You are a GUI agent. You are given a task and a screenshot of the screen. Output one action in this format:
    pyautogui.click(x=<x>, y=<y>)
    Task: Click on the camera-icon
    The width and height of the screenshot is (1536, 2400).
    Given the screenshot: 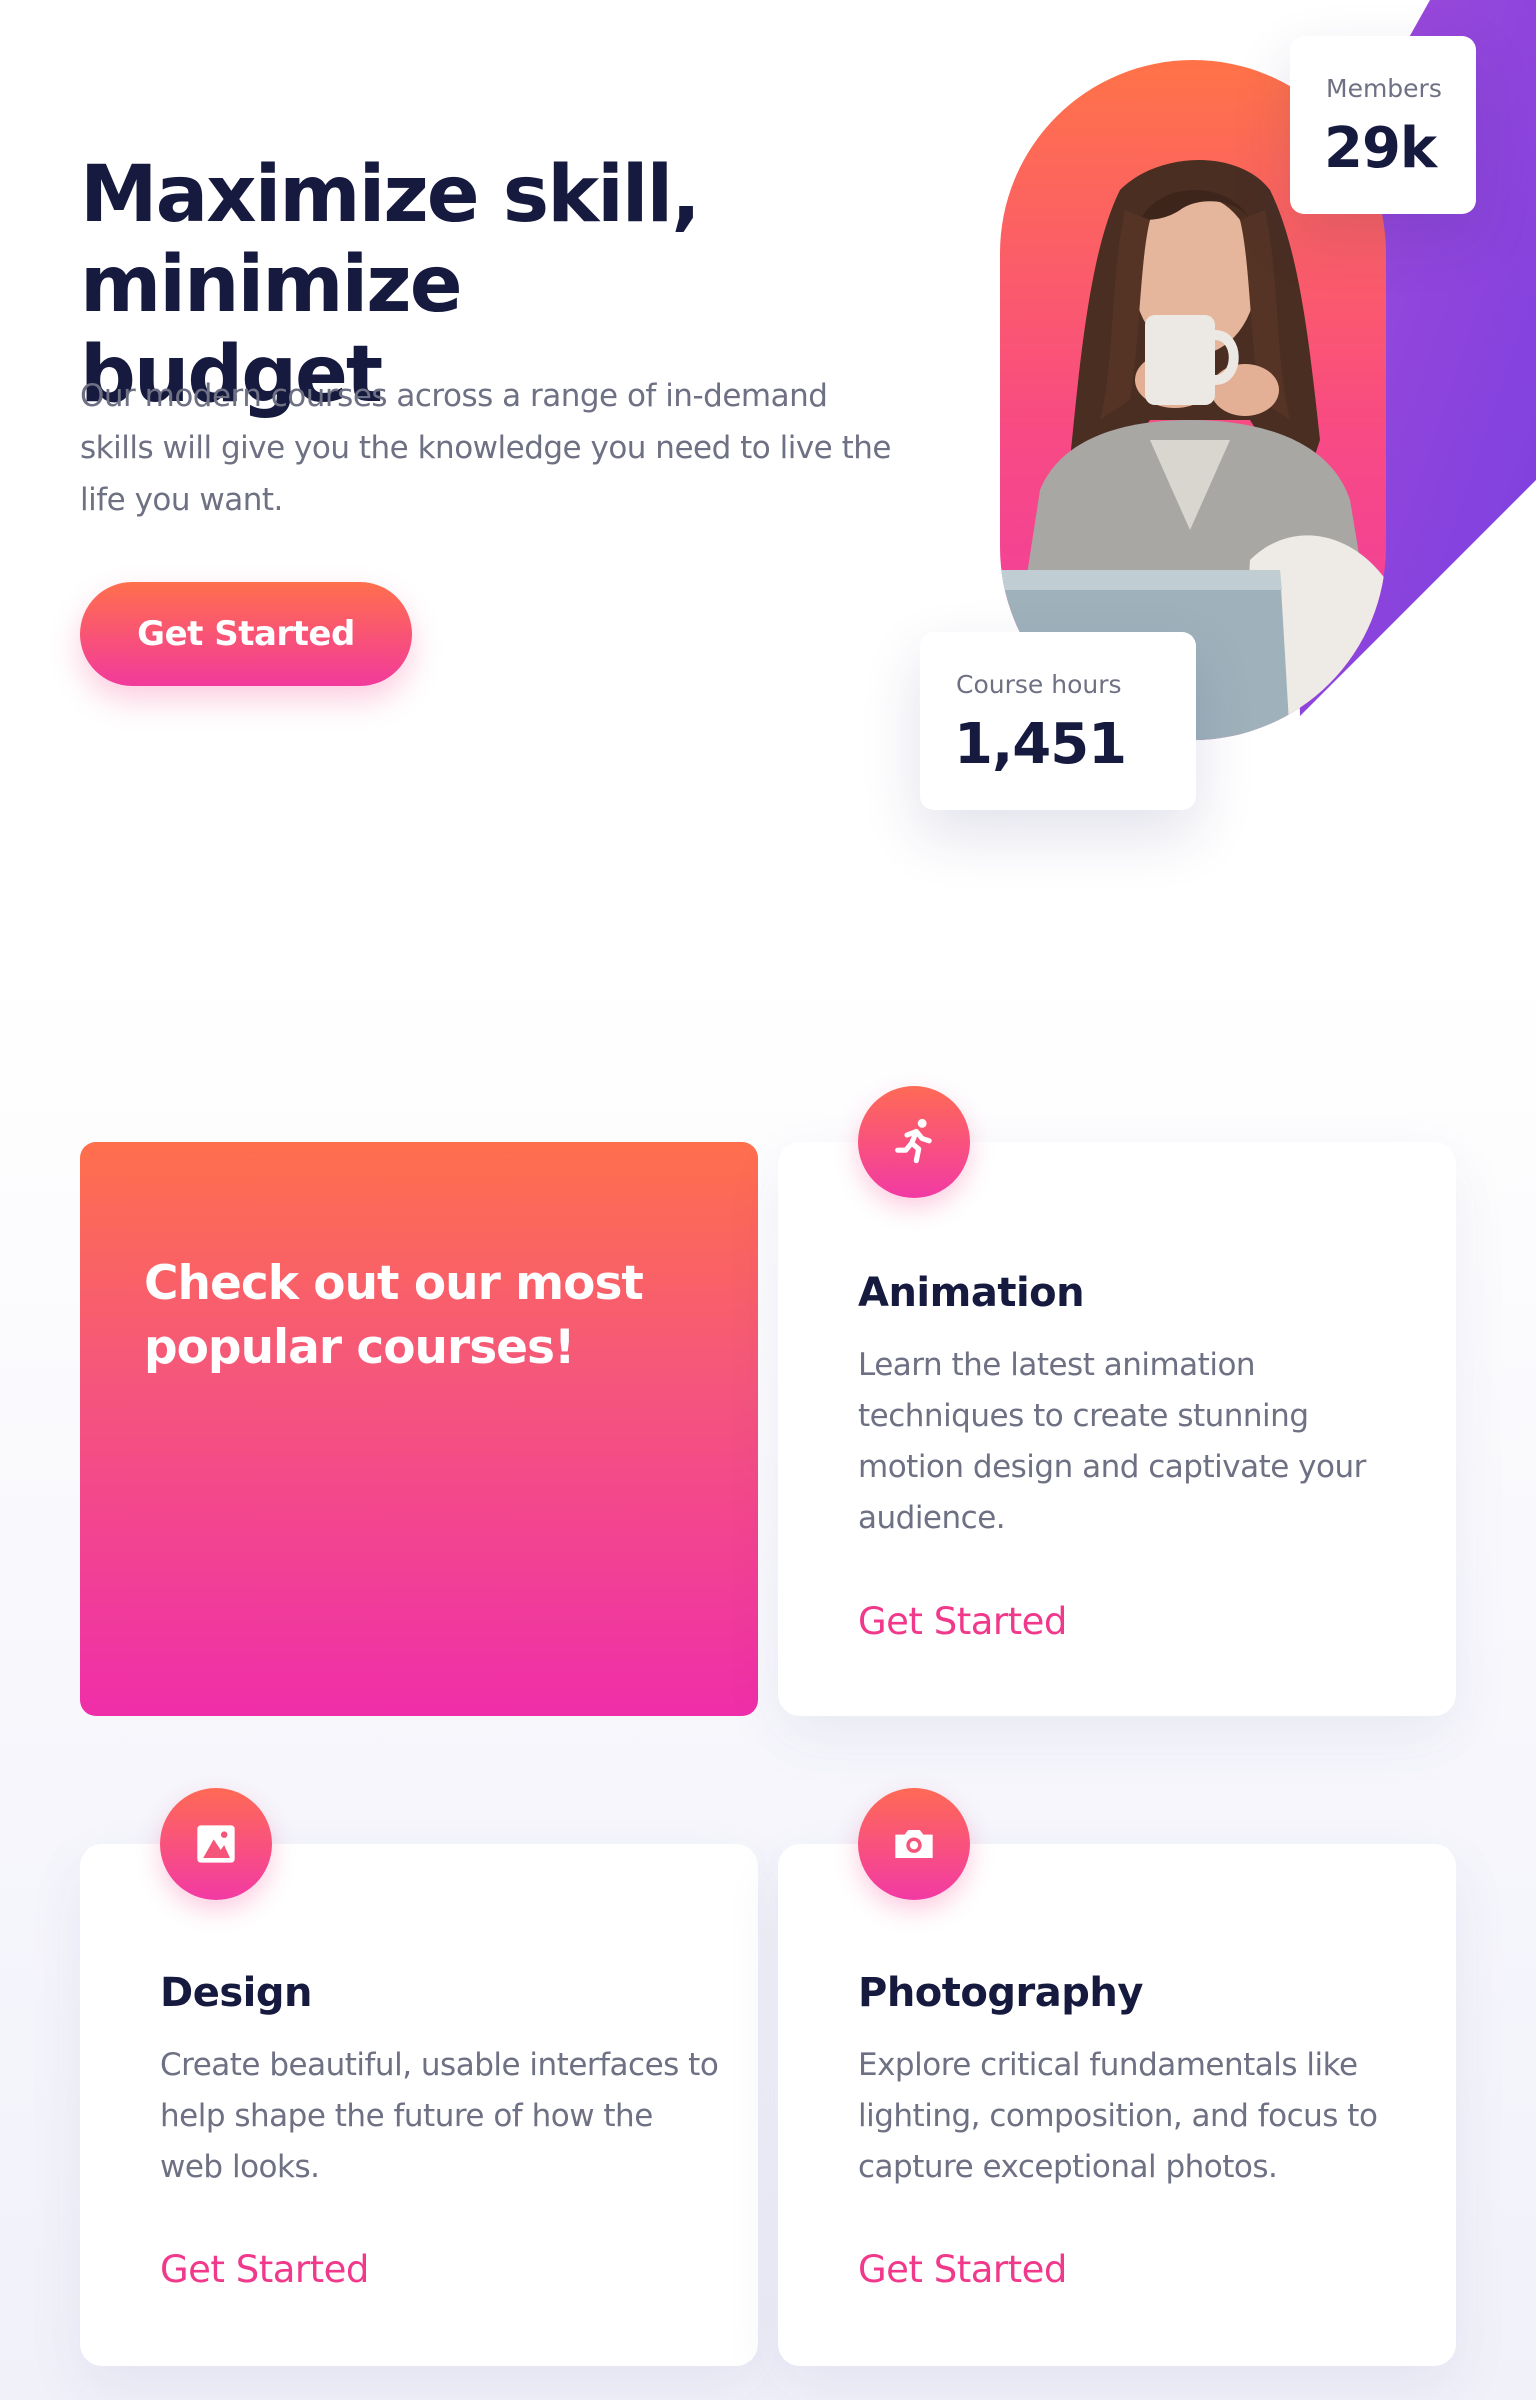 What is the action you would take?
    pyautogui.click(x=914, y=1844)
    